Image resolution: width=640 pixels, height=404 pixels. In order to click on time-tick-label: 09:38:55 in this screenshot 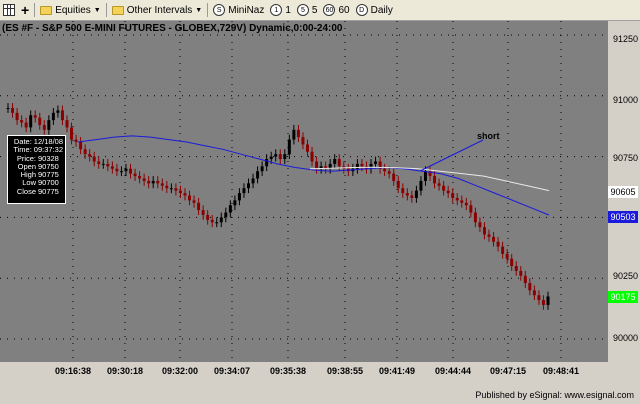, I will do `click(345, 371)`.